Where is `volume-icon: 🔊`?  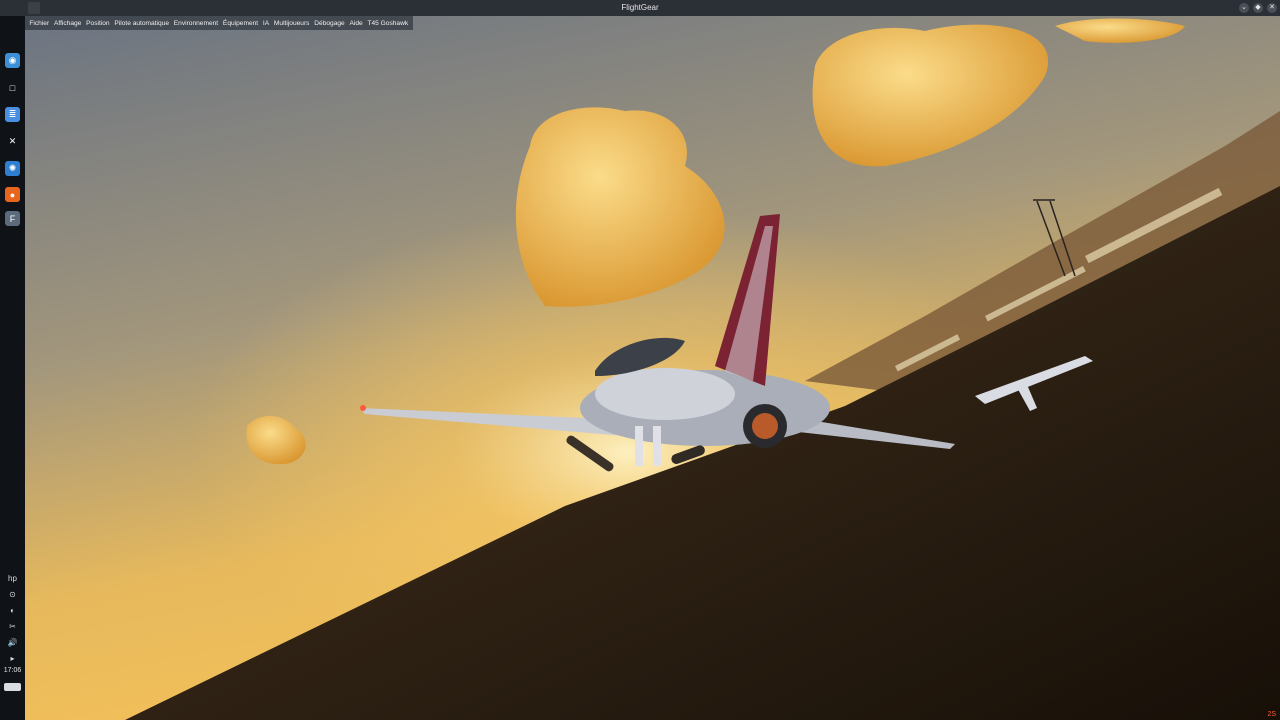
volume-icon: 🔊 is located at coordinates (12, 642).